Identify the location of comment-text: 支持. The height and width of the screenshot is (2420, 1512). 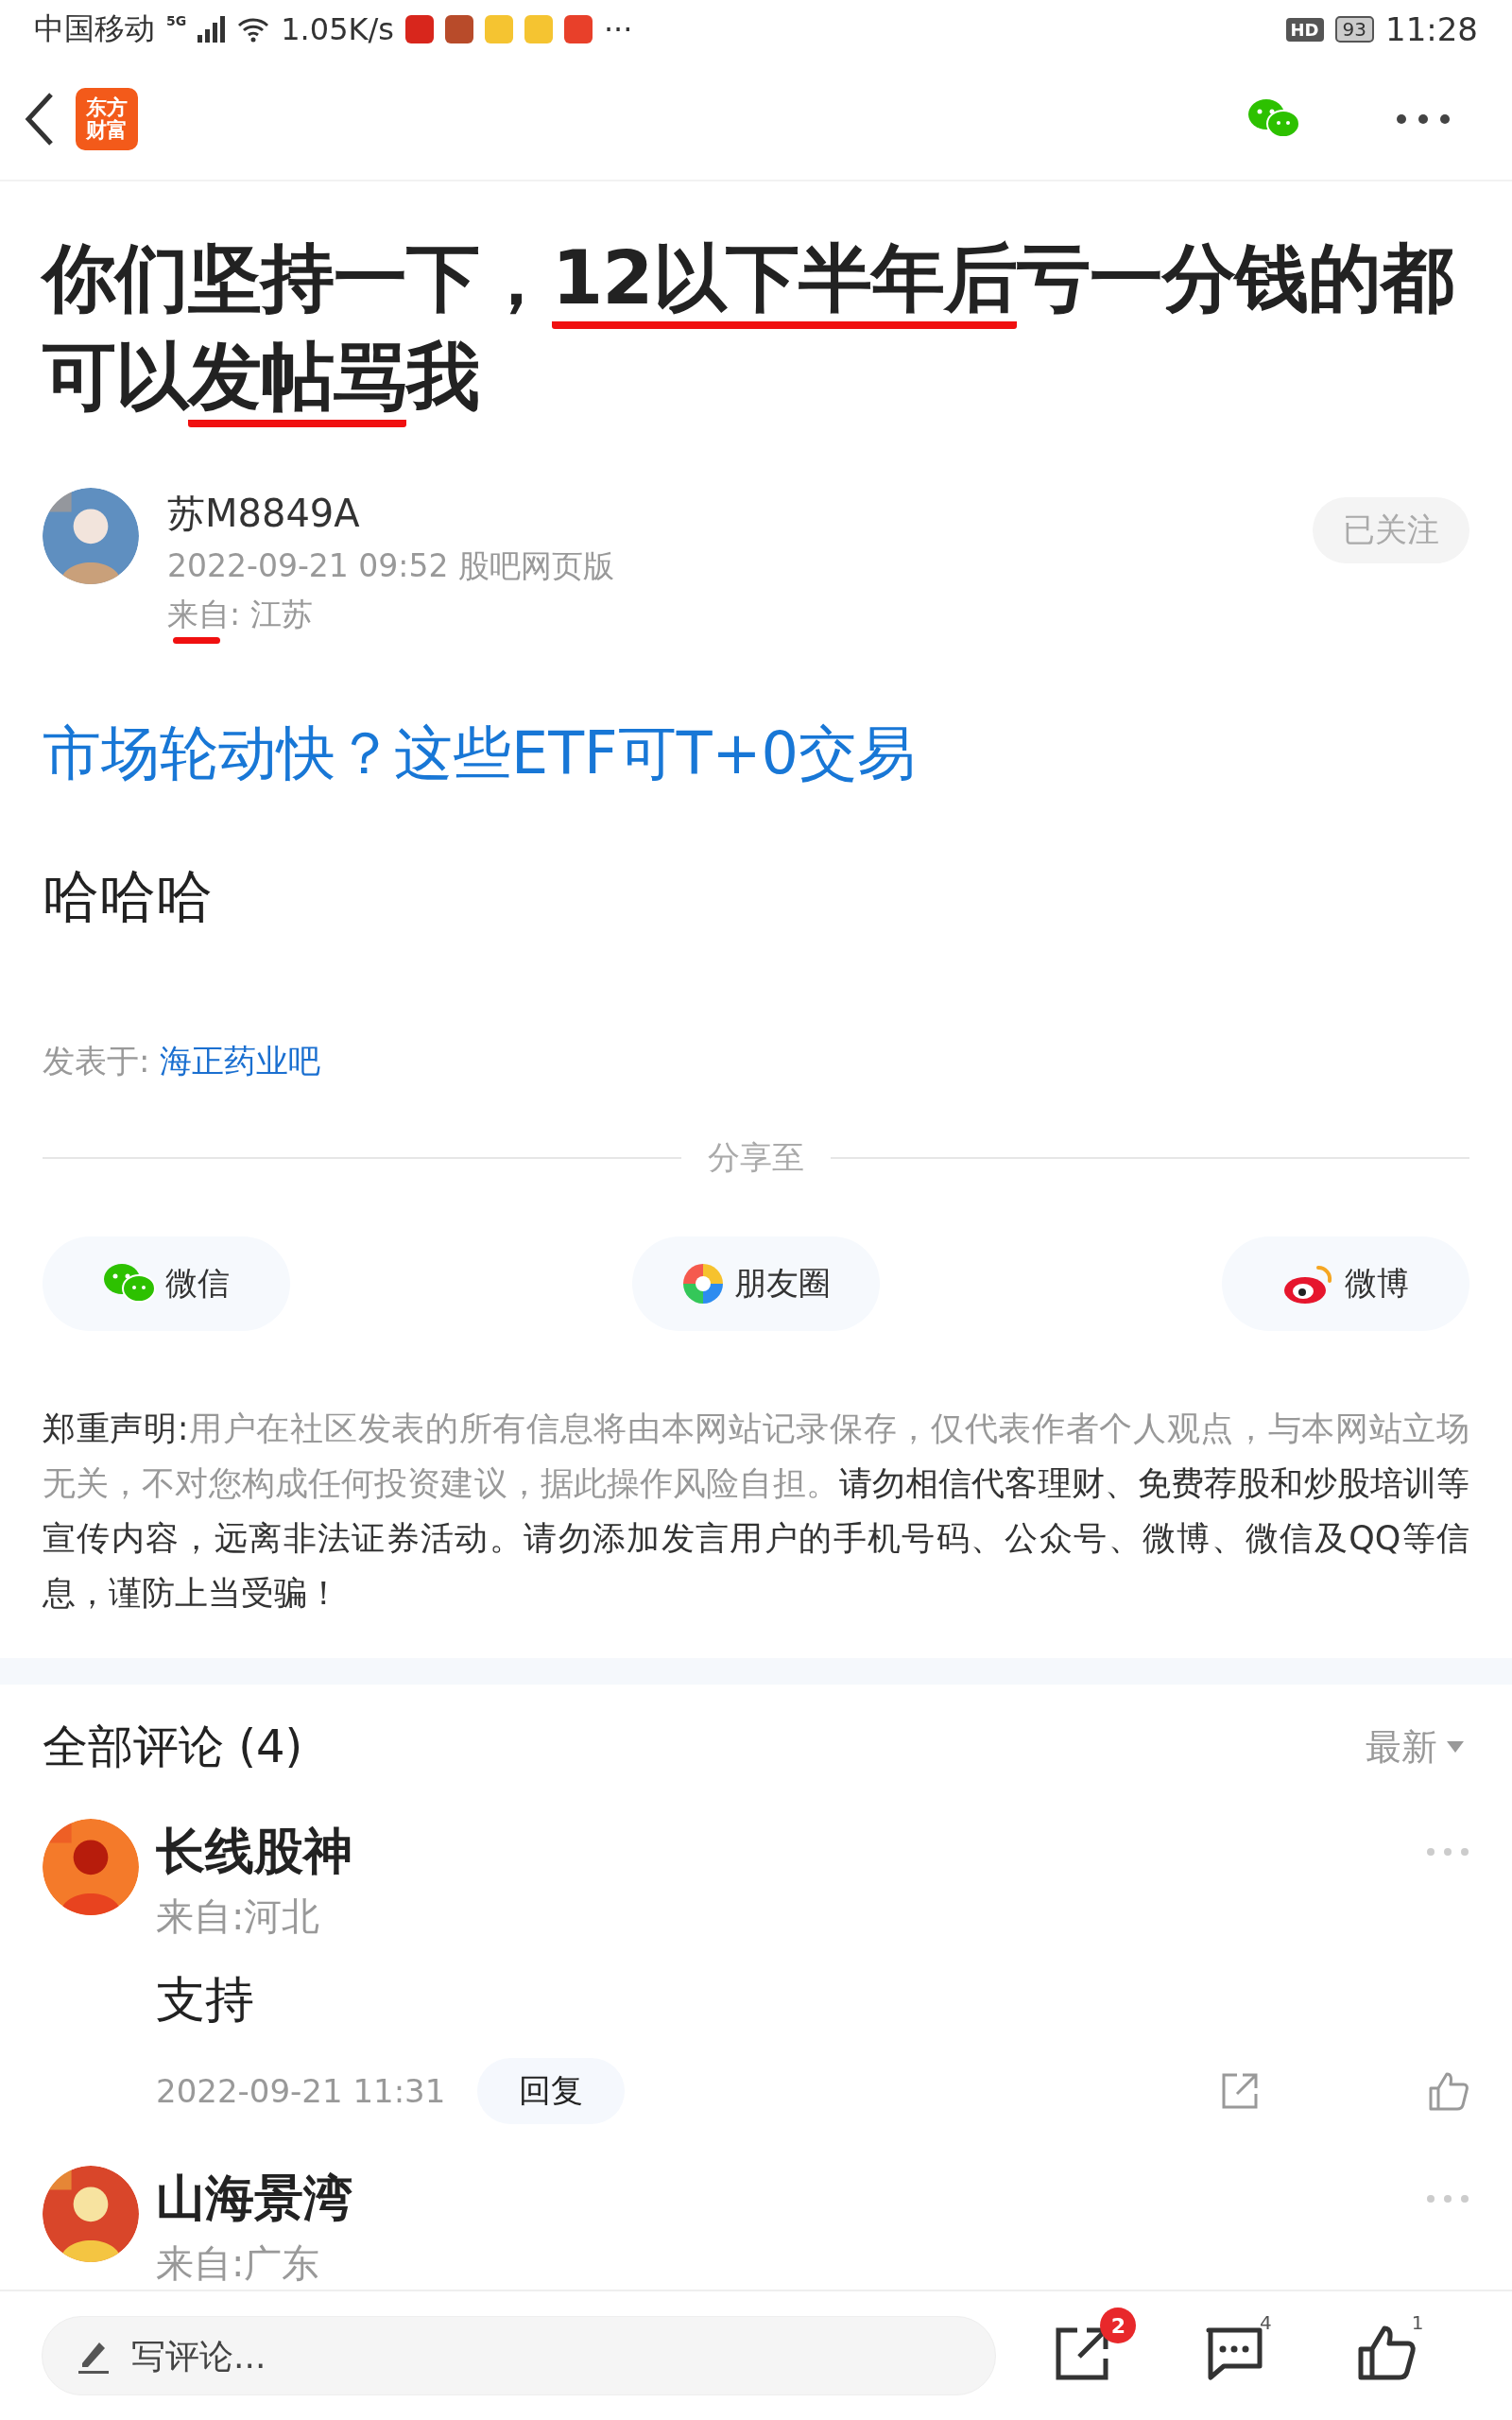
(205, 2000).